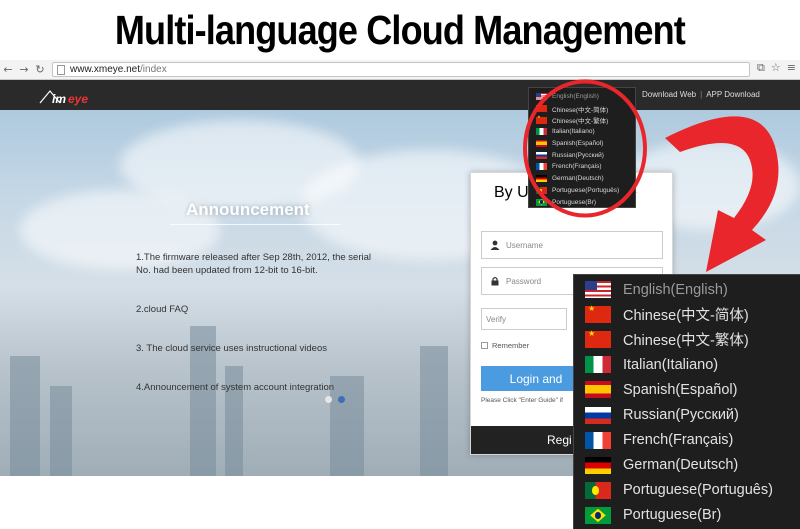  Describe the element at coordinates (524, 245) in the screenshot. I see `username-placeholder: Username` at that location.